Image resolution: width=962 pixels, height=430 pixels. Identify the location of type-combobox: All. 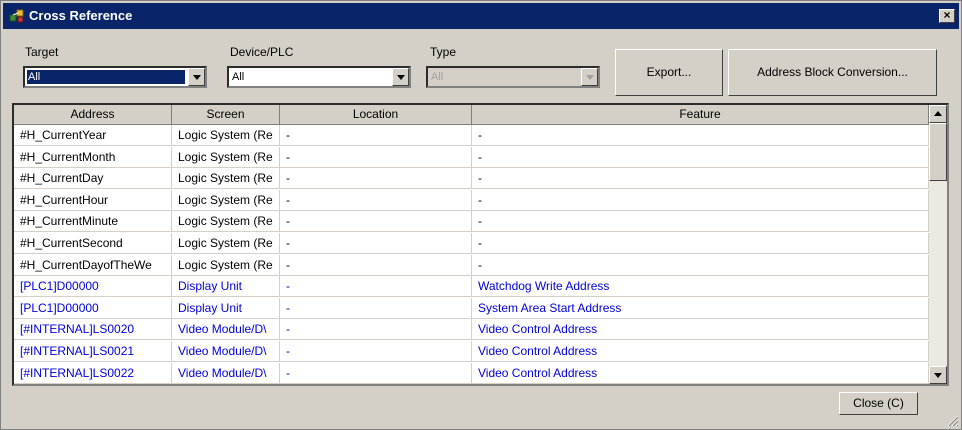
(513, 77).